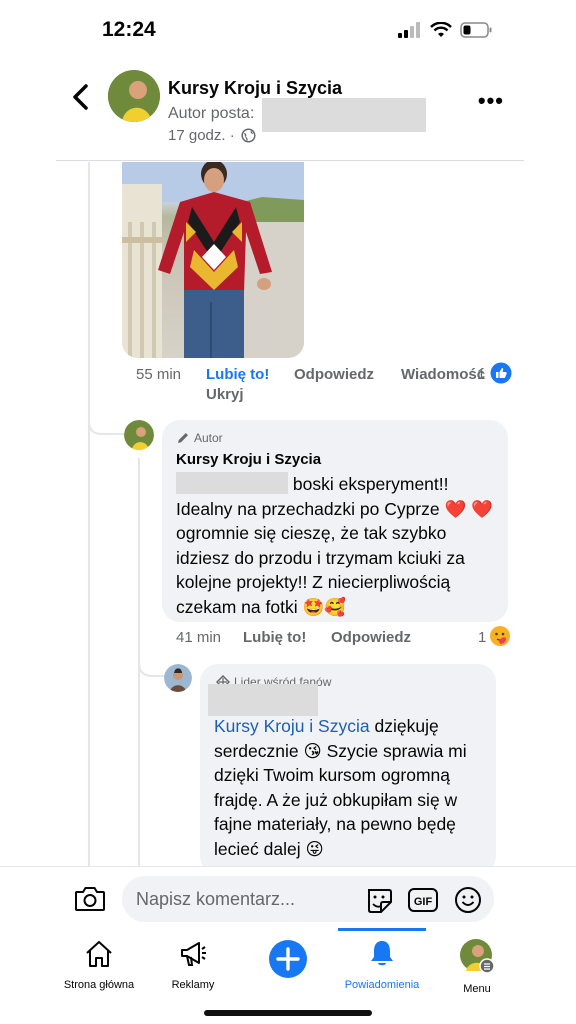  I want to click on bottom-tab-bar: Strona główna Reklamy Powiadomienia Menu, so click(288, 976).